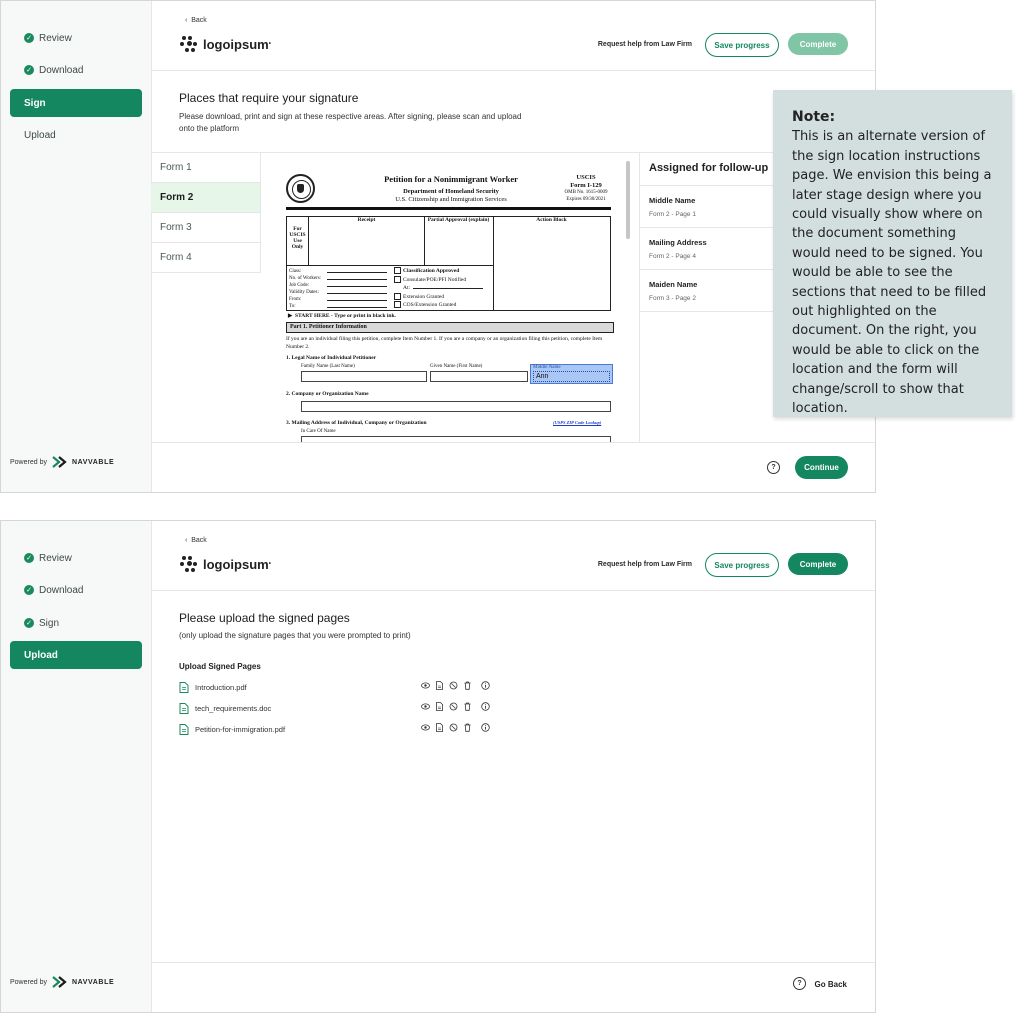 The width and height of the screenshot is (1024, 1013). What do you see at coordinates (479, 376) in the screenshot?
I see `given-name-field` at bounding box center [479, 376].